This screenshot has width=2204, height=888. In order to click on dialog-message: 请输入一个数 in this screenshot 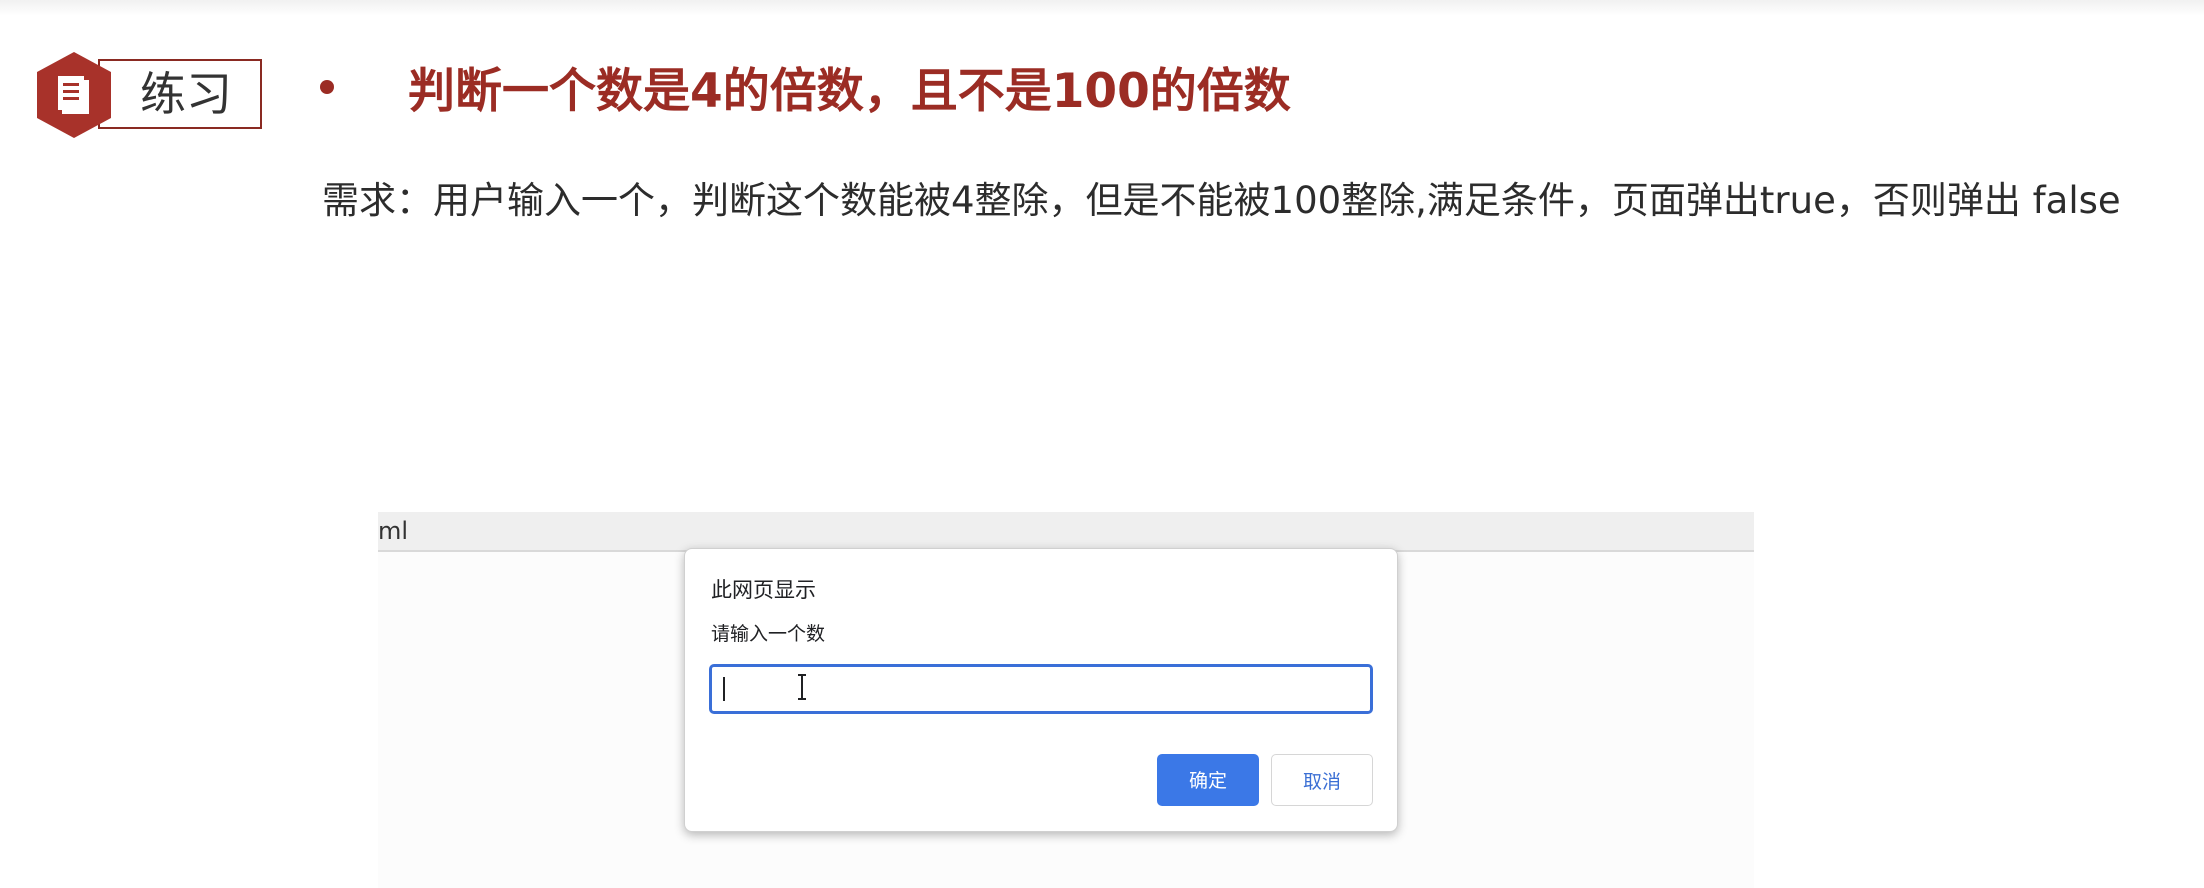, I will do `click(768, 634)`.